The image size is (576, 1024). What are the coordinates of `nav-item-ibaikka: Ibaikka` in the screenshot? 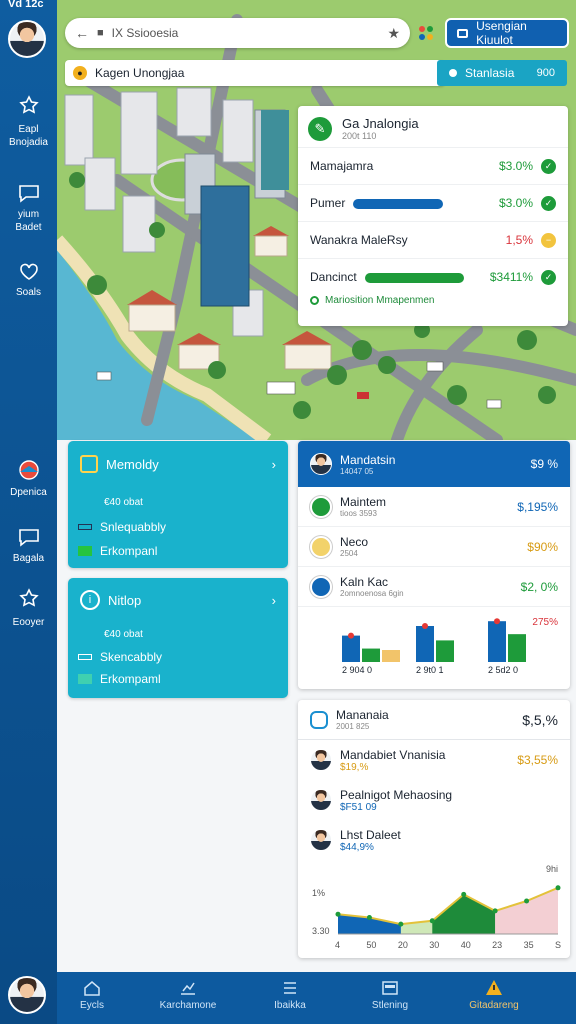 It's located at (290, 994).